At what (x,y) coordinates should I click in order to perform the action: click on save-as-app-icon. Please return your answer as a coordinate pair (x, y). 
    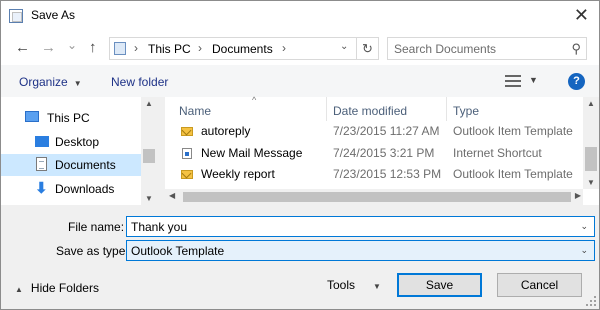
    Looking at the image, I should click on (16, 16).